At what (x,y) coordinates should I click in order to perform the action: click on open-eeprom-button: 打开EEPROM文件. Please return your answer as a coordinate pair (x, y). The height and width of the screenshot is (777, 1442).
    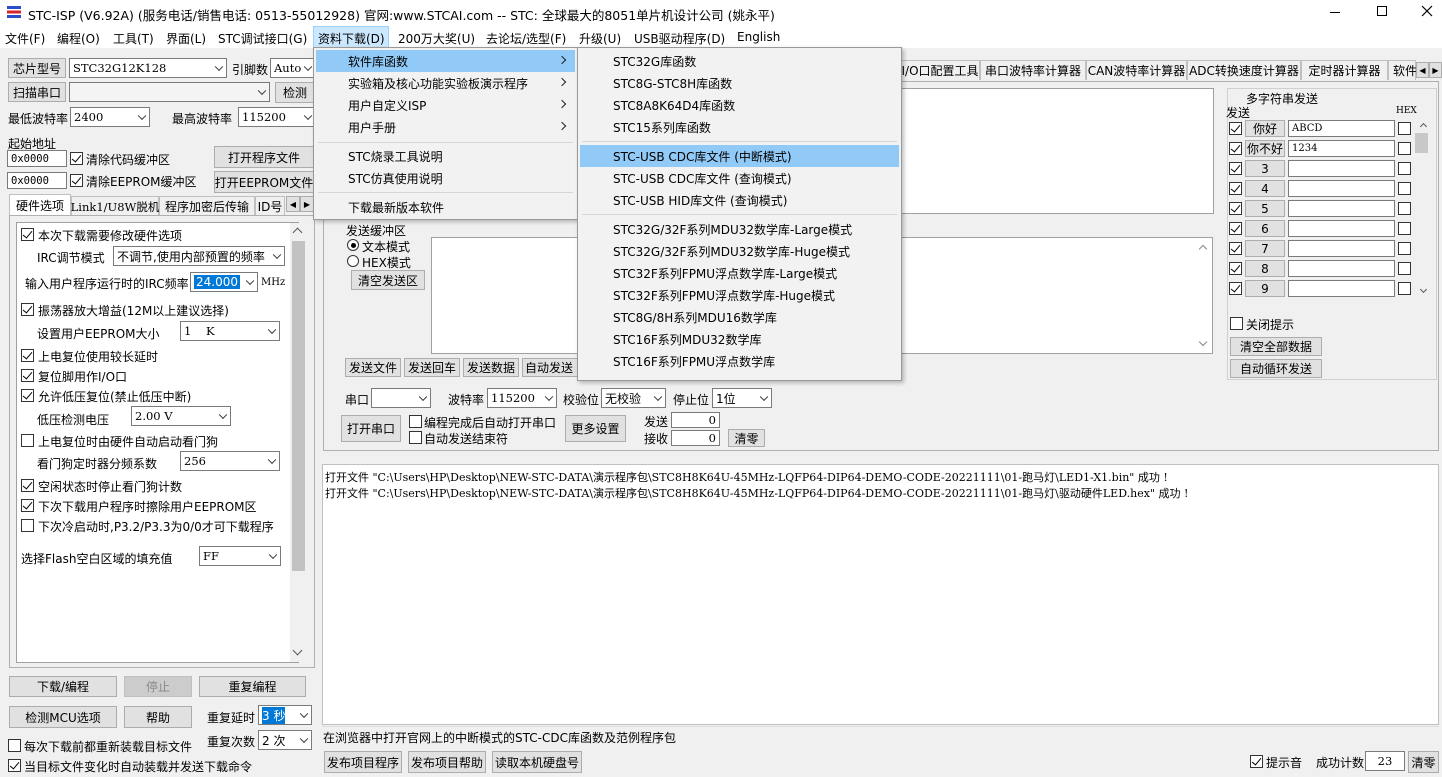
    Looking at the image, I should click on (264, 182).